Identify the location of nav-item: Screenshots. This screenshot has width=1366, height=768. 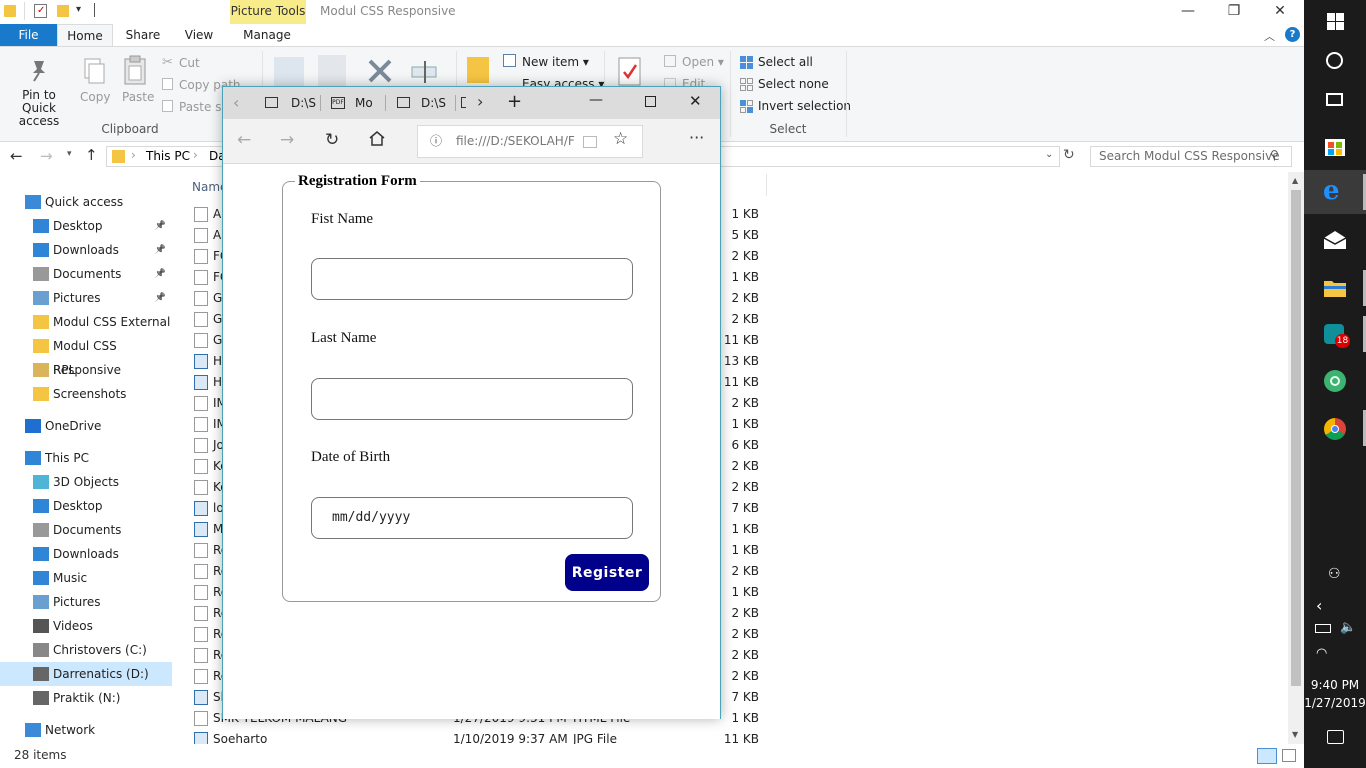
(86, 394).